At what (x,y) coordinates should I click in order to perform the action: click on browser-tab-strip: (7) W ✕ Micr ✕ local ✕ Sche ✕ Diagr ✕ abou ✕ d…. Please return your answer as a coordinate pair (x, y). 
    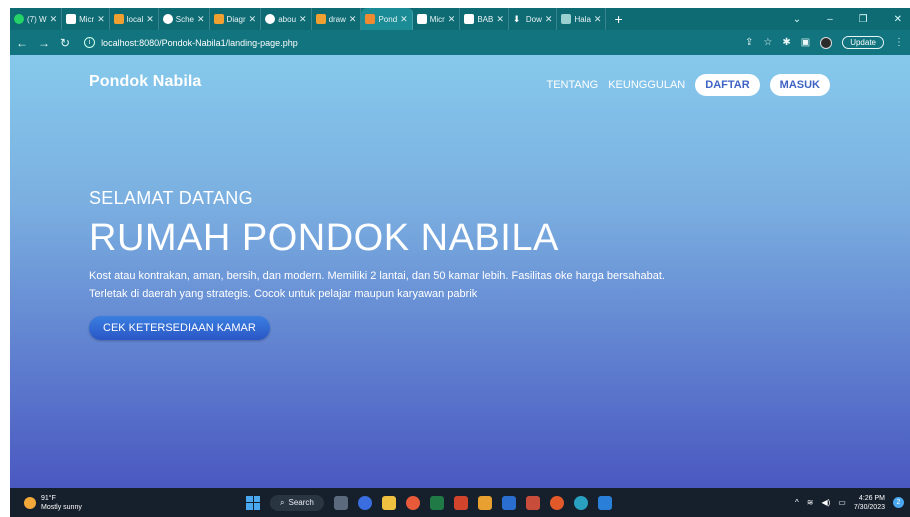
    Looking at the image, I should click on (460, 19).